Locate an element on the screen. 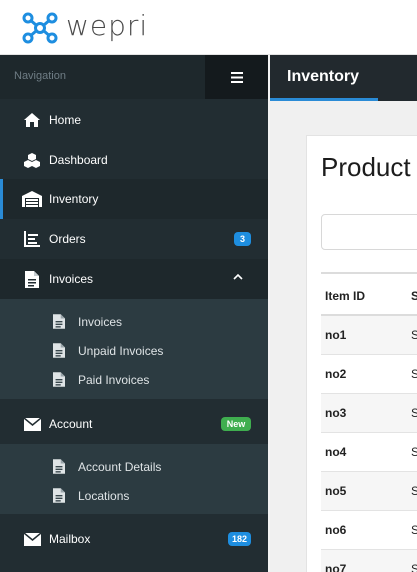 This screenshot has height=572, width=417. cell-item-id: no5 is located at coordinates (336, 491).